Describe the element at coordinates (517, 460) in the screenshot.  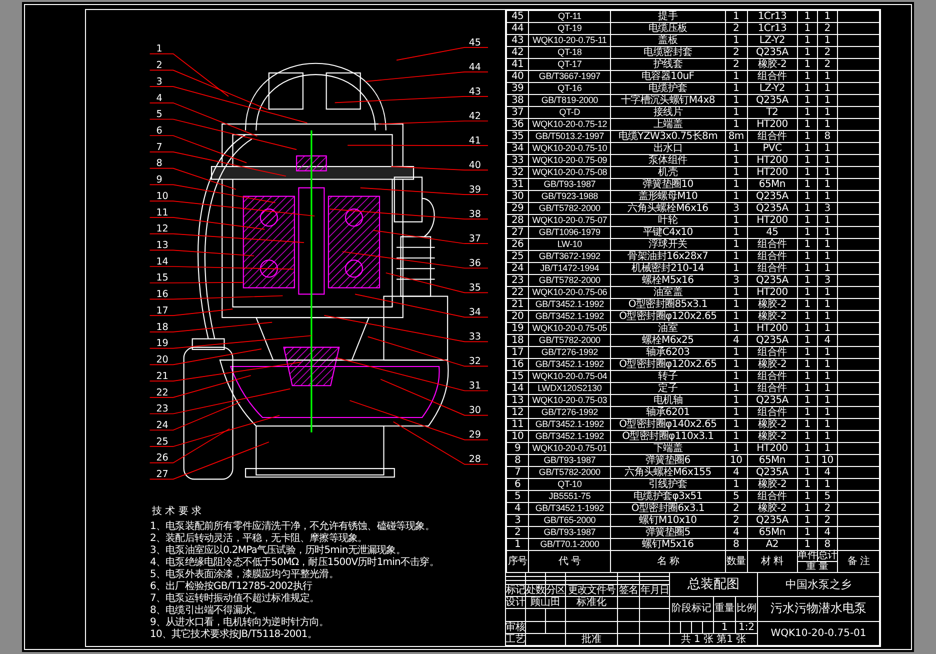
I see `table-cell: 8` at that location.